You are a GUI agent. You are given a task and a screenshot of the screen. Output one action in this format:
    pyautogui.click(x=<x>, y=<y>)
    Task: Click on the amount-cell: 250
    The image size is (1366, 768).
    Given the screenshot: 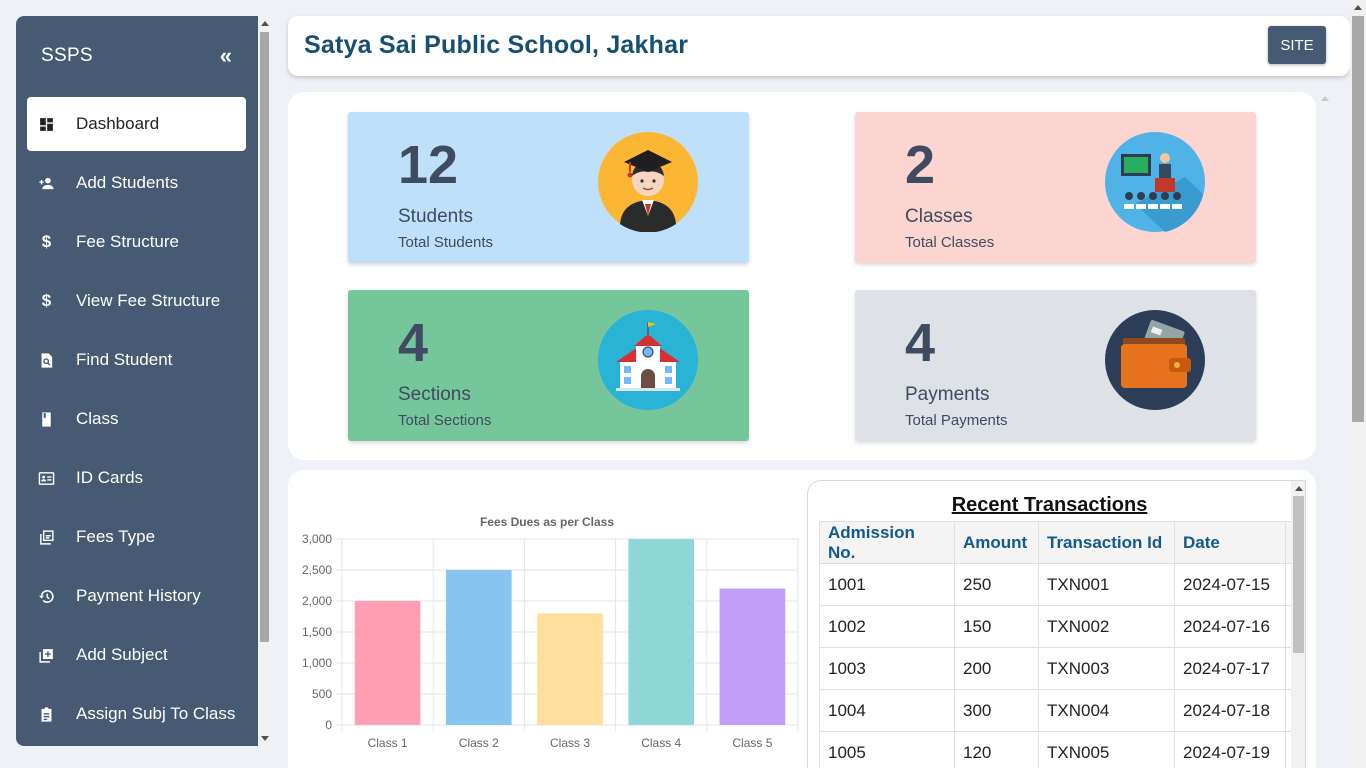 What is the action you would take?
    pyautogui.click(x=996, y=584)
    